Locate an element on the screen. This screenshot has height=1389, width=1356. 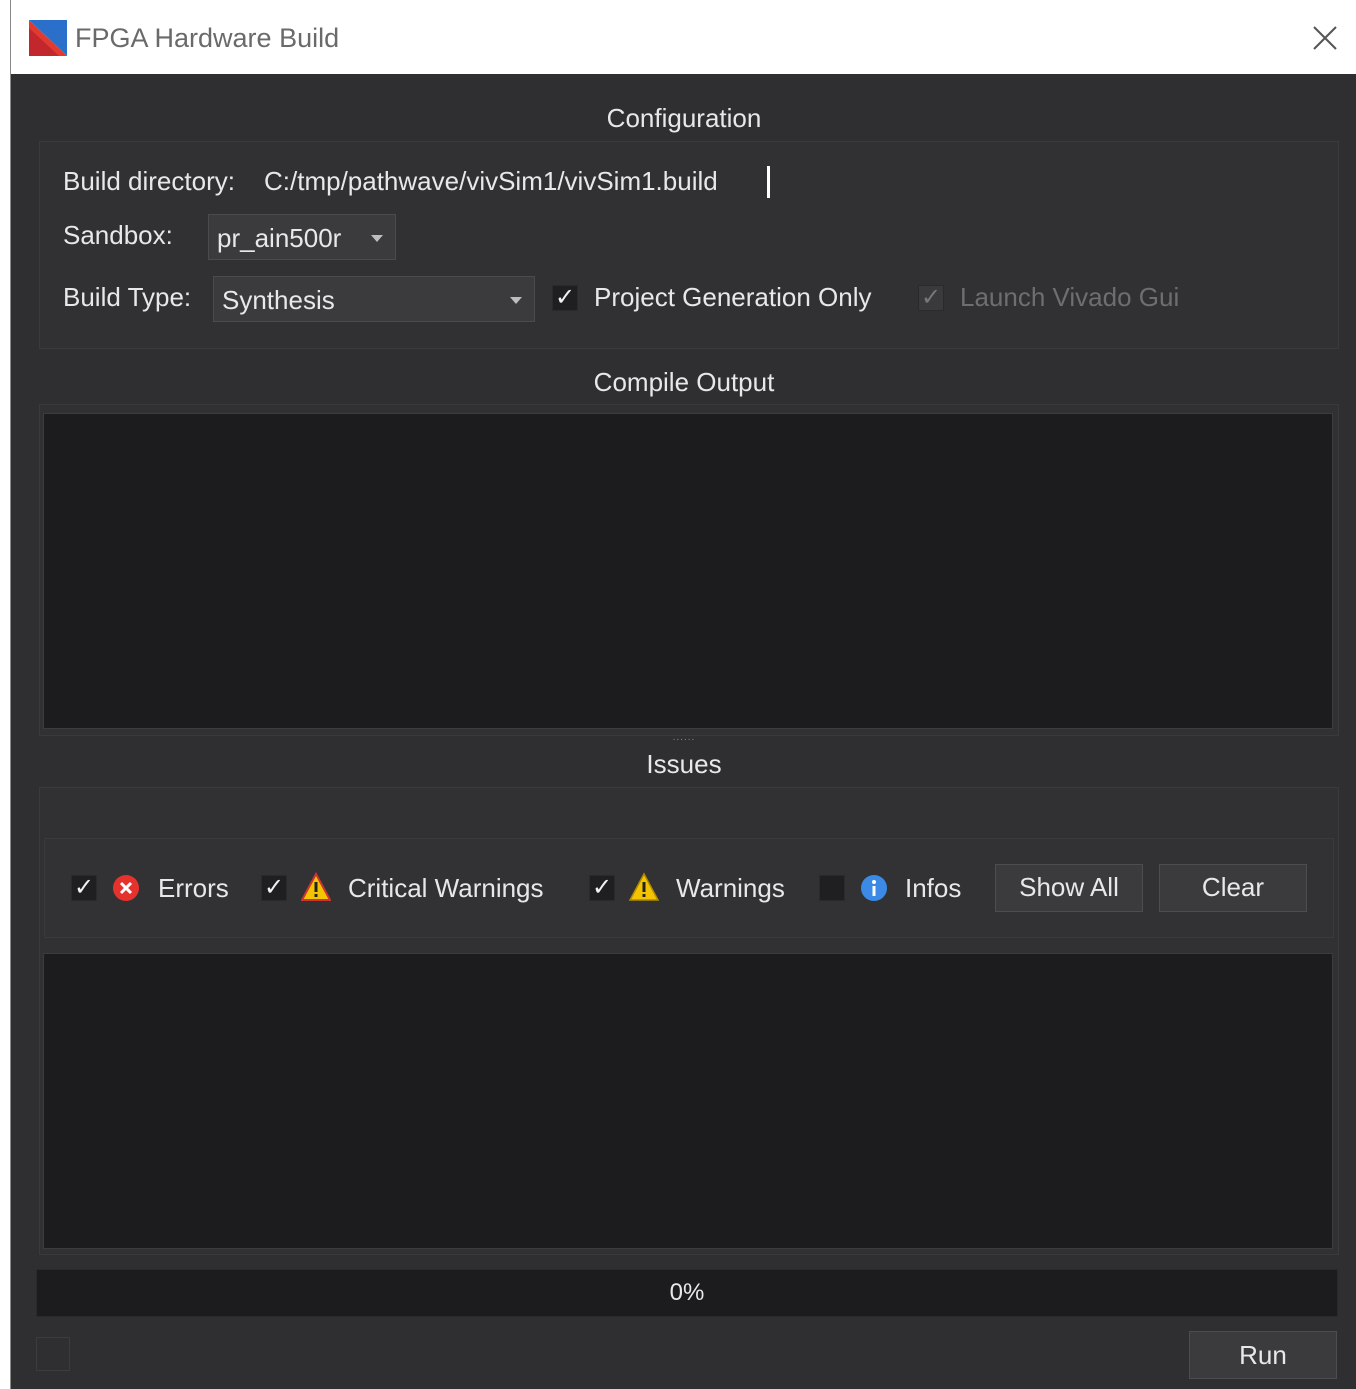
build-type-label: Build Type: is located at coordinates (127, 297).